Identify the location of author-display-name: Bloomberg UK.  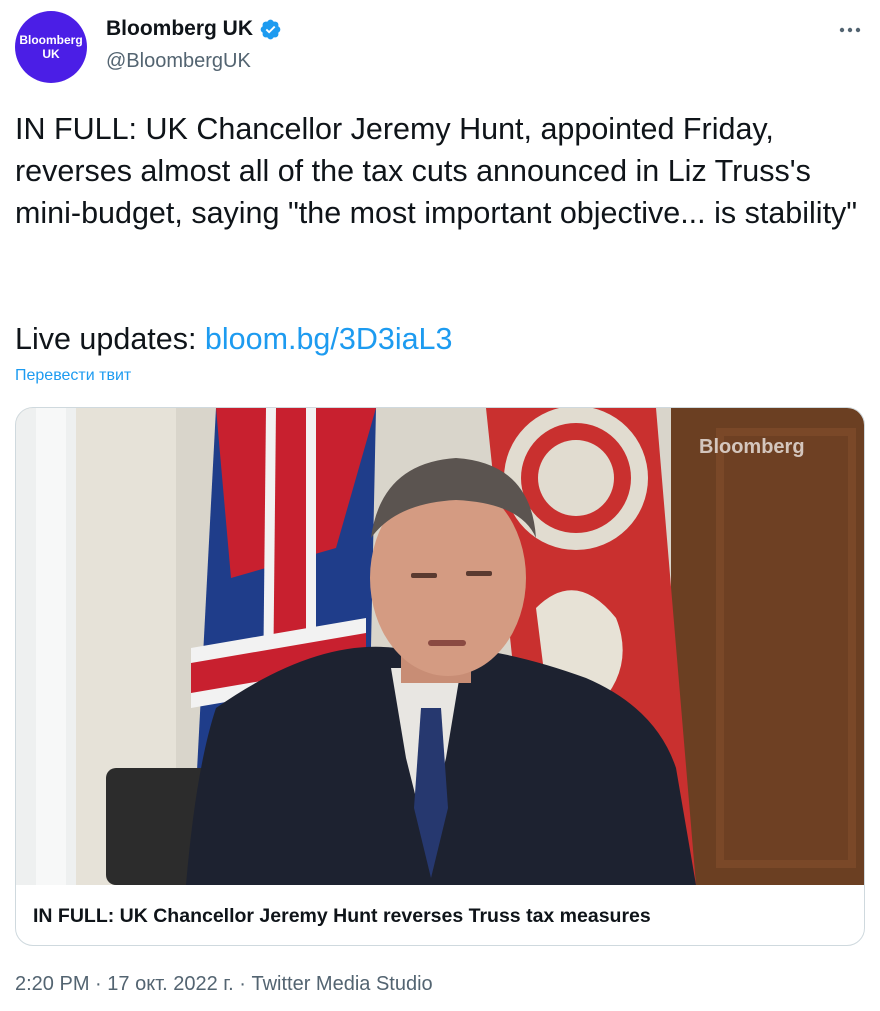
(179, 29).